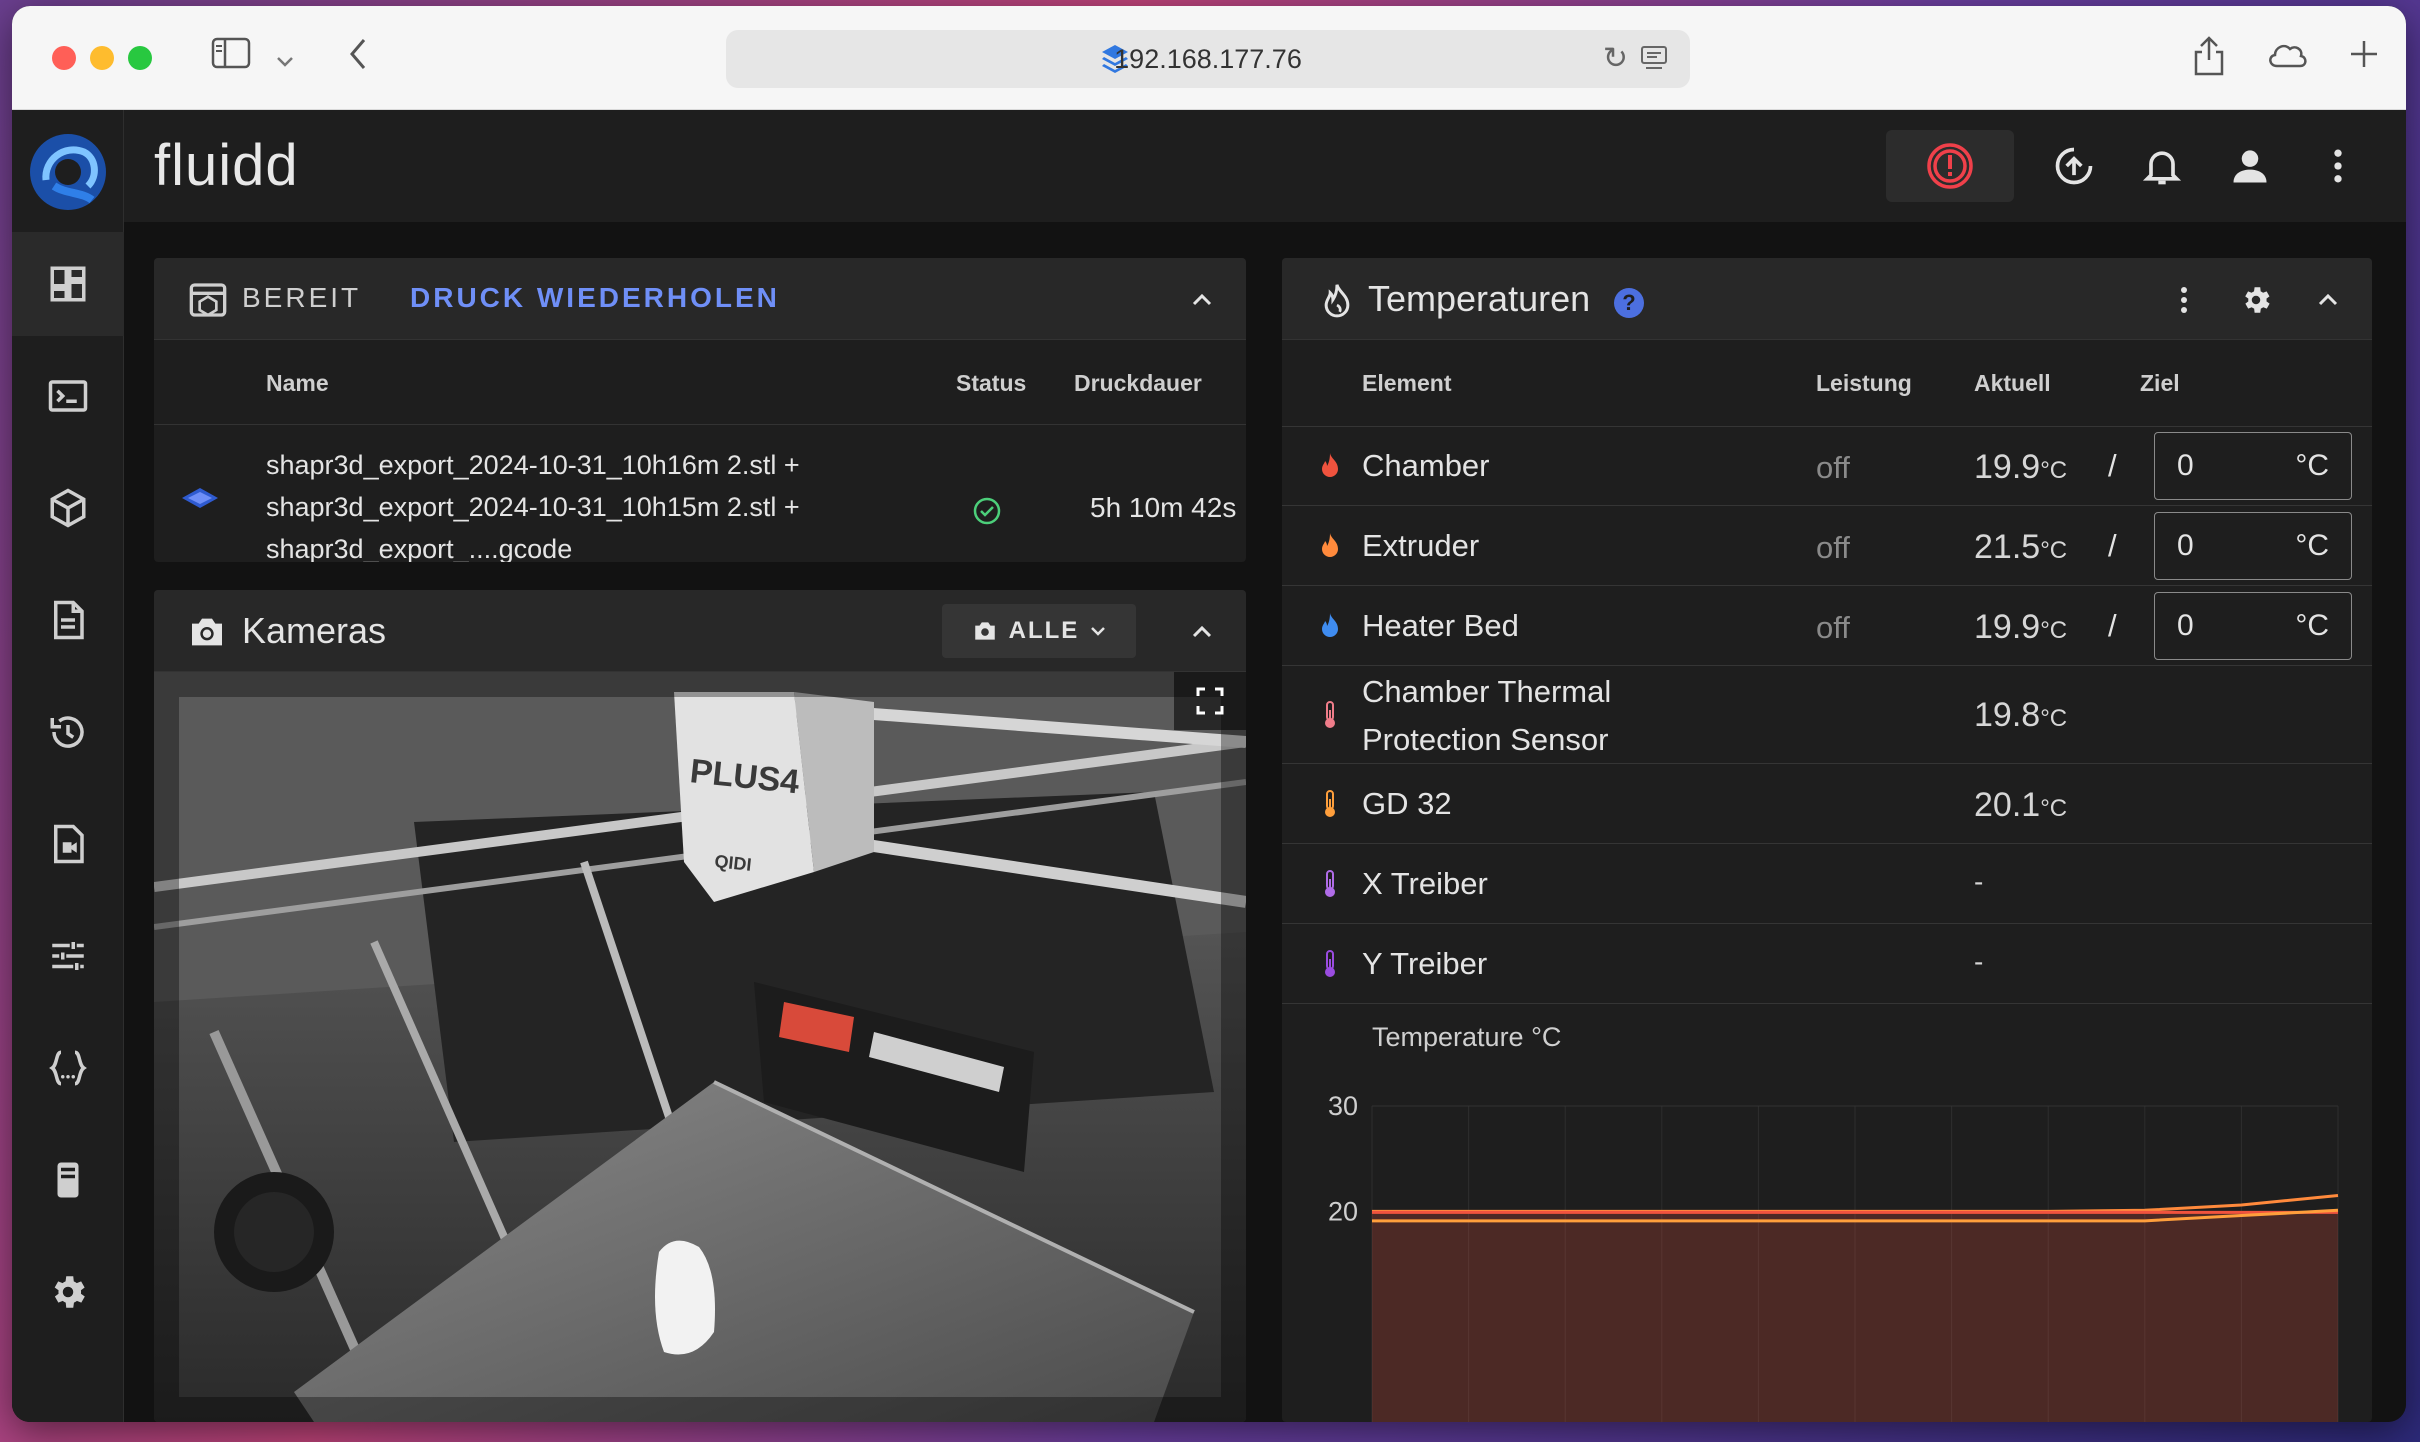  Describe the element at coordinates (68, 508) in the screenshot. I see `nav-bed-mesh` at that location.